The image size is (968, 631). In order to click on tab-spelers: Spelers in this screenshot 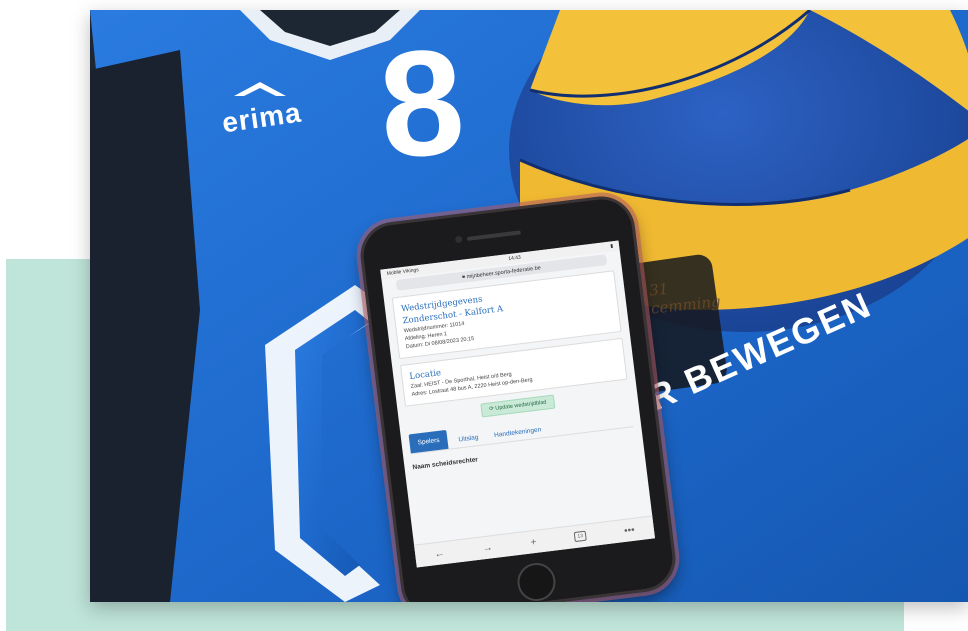, I will do `click(428, 441)`.